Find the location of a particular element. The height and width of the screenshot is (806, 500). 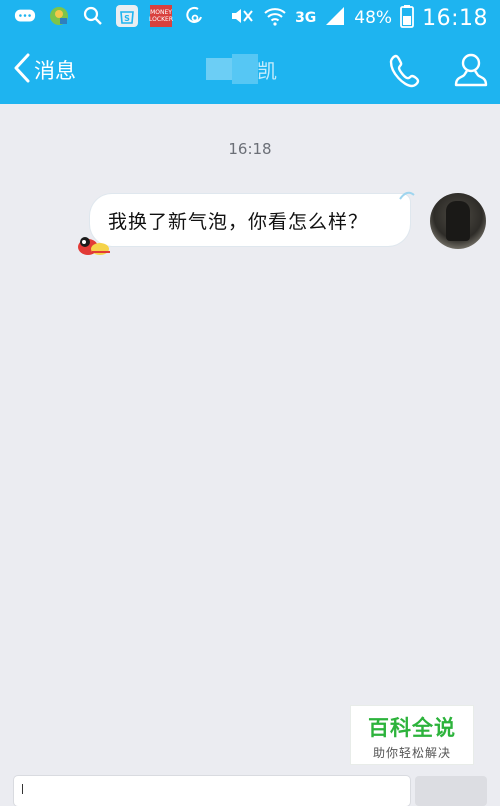

qq-icon is located at coordinates (59, 16).